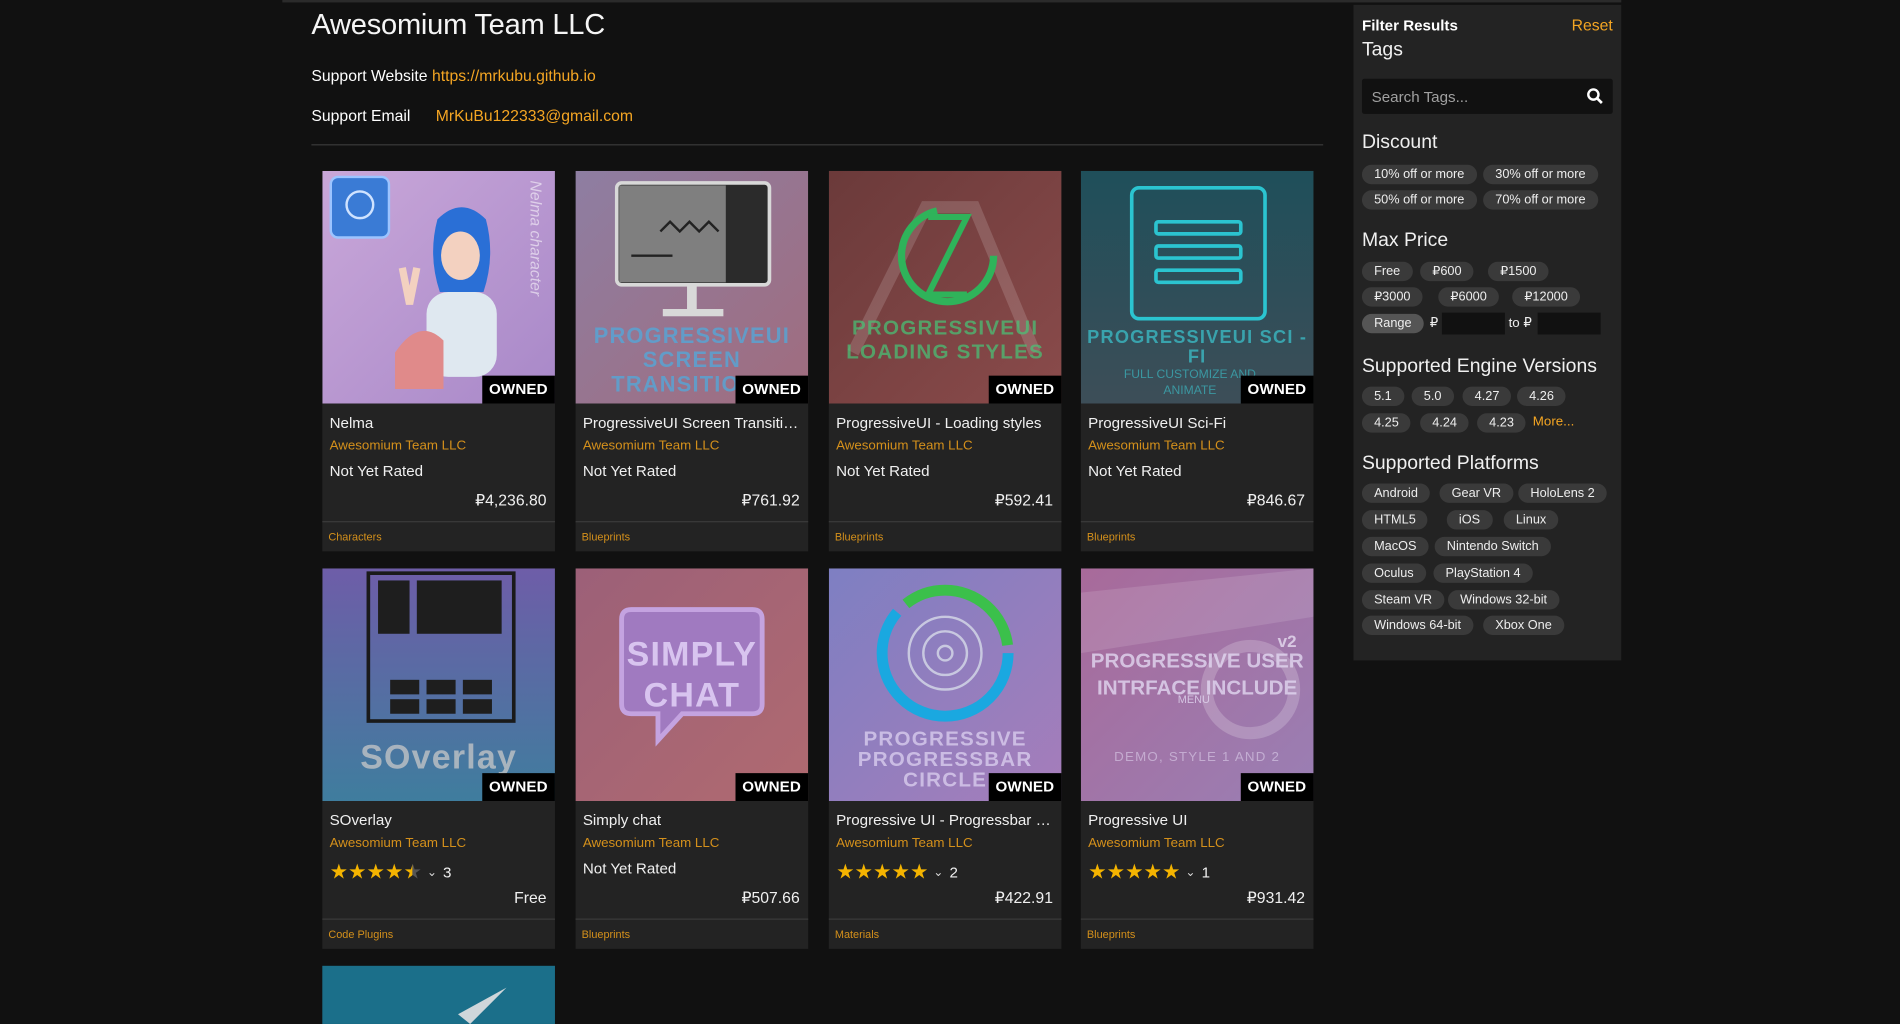 The width and height of the screenshot is (1900, 1024). I want to click on product-card-partial, so click(438, 994).